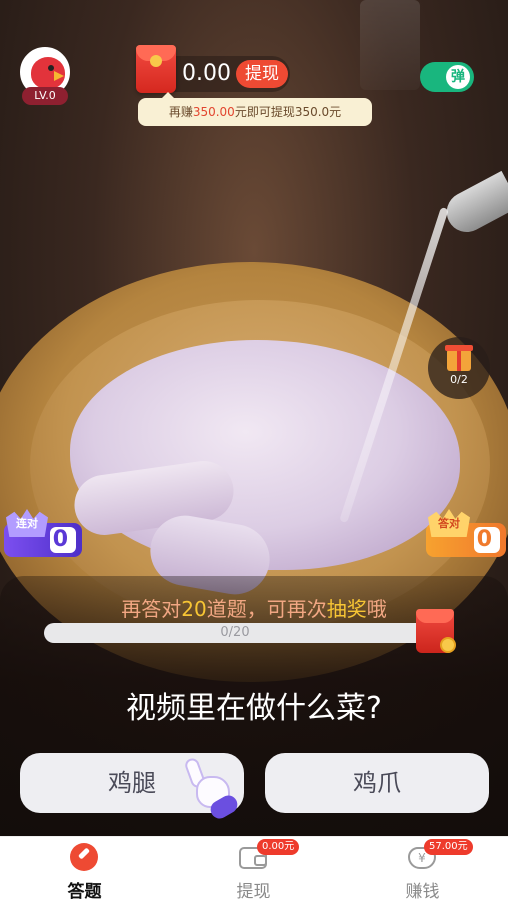  What do you see at coordinates (448, 847) in the screenshot?
I see `nav-badge: 57.00元` at bounding box center [448, 847].